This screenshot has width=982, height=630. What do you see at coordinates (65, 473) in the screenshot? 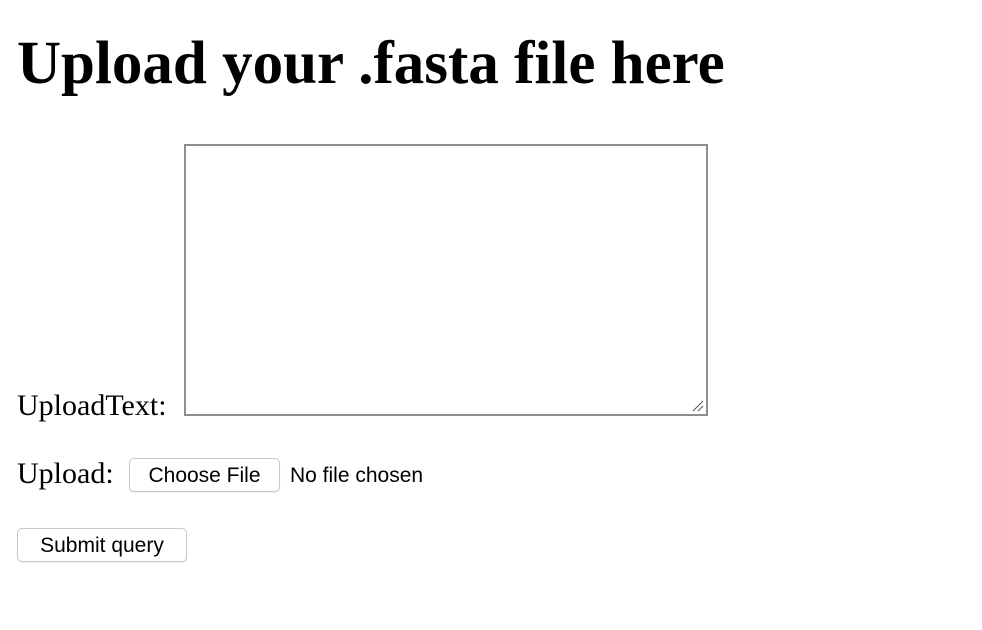
I see `upload-file-label: Upload:` at bounding box center [65, 473].